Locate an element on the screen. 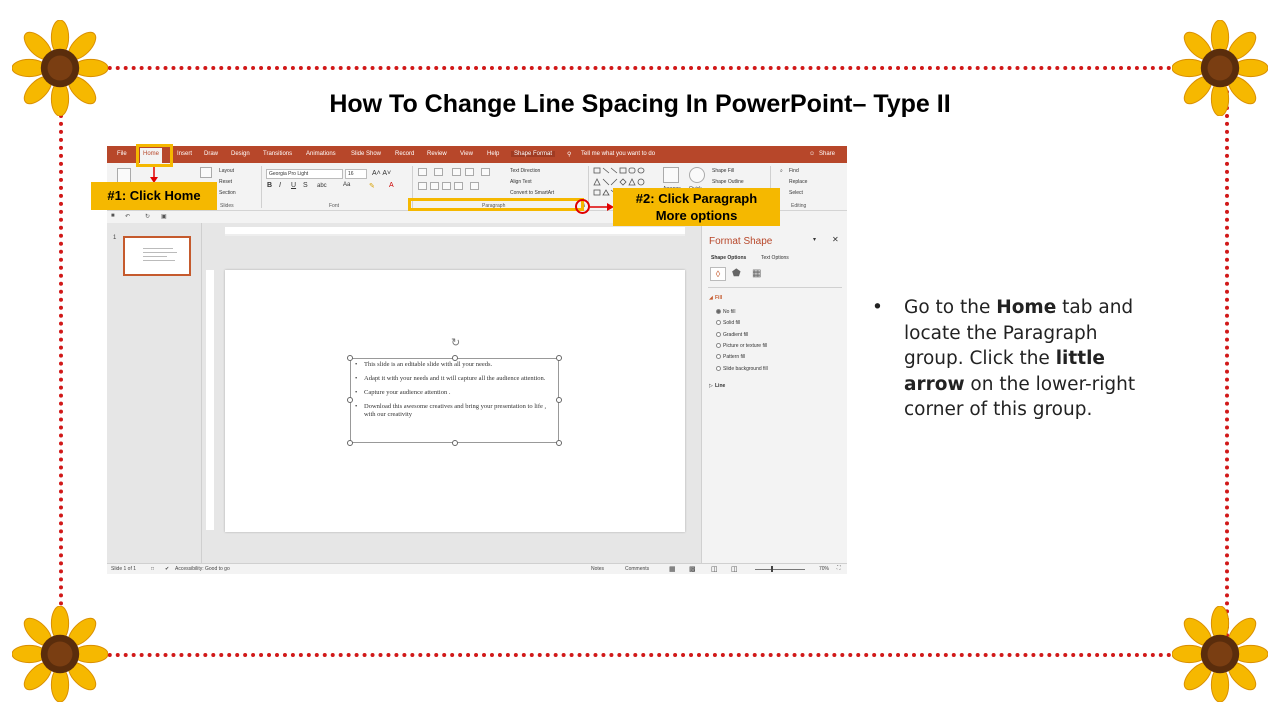  slide-thumbnail is located at coordinates (157, 256).